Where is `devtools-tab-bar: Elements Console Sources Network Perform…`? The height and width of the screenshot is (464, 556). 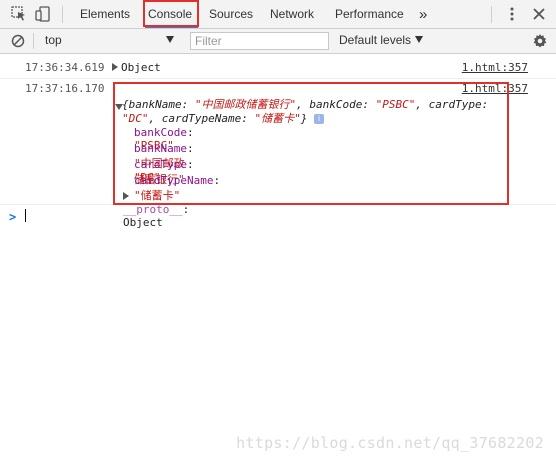
devtools-tab-bar: Elements Console Sources Network Perform… is located at coordinates (278, 14).